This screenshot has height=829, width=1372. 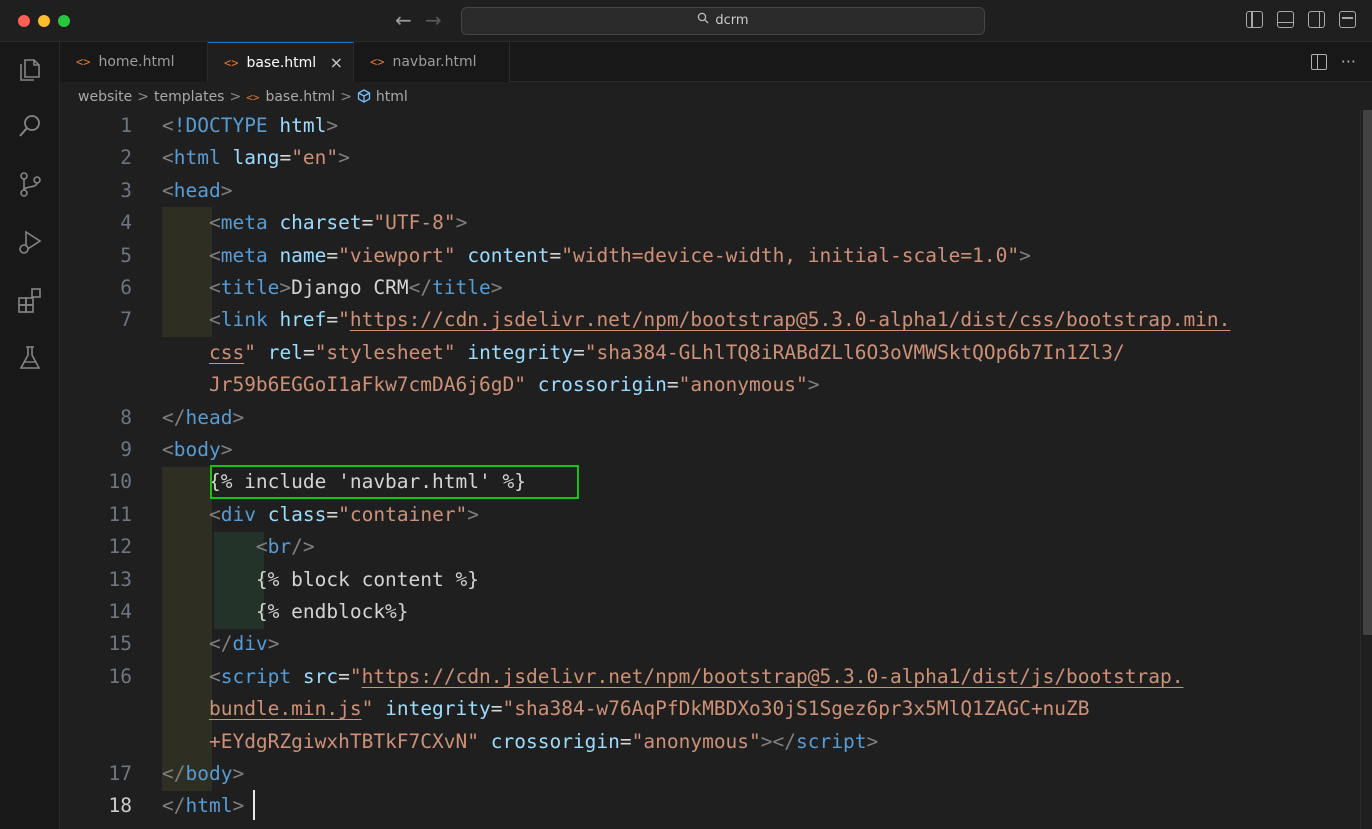 What do you see at coordinates (189, 97) in the screenshot?
I see `breadcrumb-templates: templates` at bounding box center [189, 97].